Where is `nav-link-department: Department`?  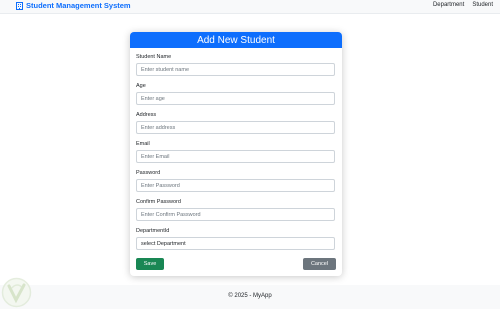
nav-link-department: Department is located at coordinates (448, 5).